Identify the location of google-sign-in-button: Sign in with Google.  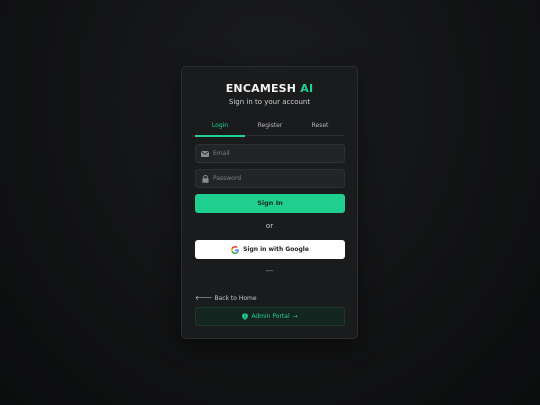
(270, 249).